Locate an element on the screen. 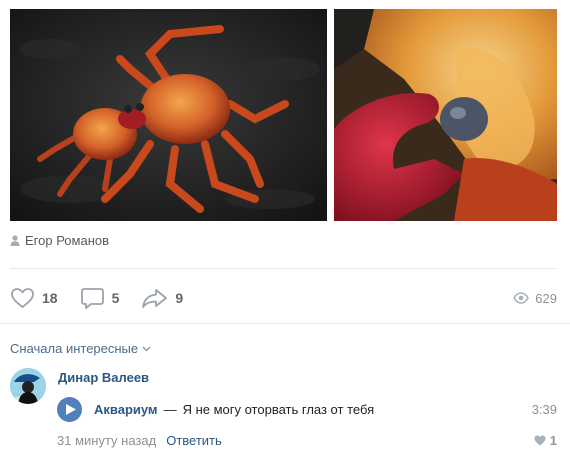 This screenshot has height=455, width=570. avatar-image is located at coordinates (28, 386).